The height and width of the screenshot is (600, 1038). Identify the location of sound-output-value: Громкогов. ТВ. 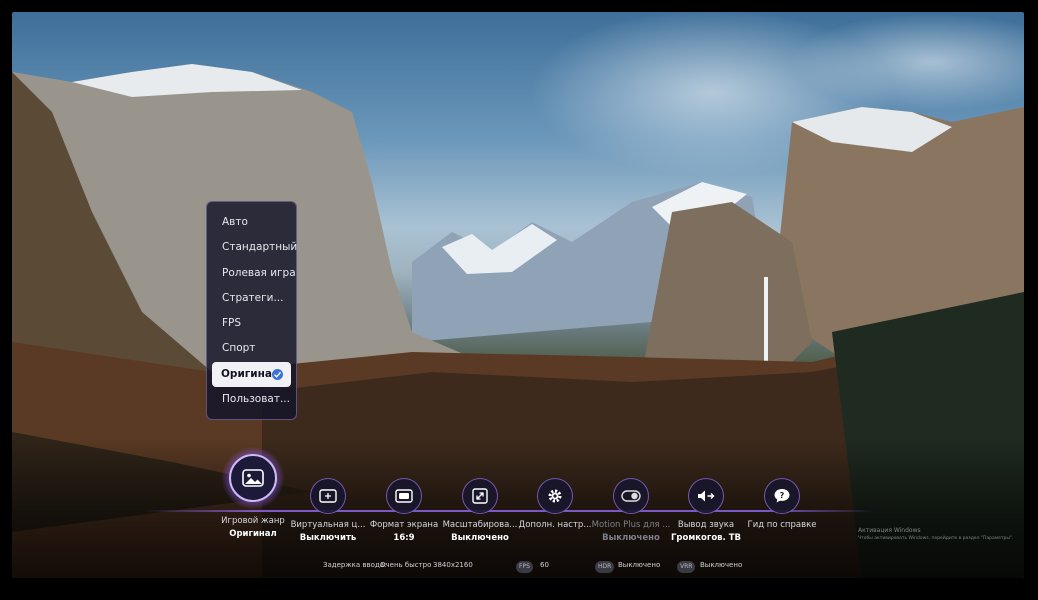
(706, 538).